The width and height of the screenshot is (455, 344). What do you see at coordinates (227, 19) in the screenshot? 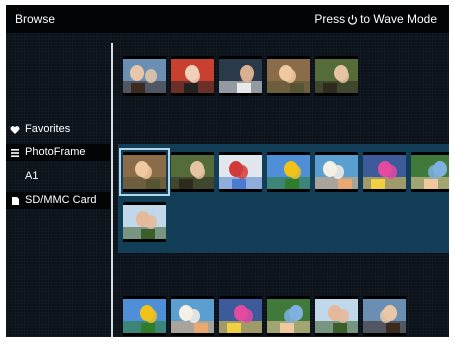
I see `top-bar: Browse Press to Wave Mode` at bounding box center [227, 19].